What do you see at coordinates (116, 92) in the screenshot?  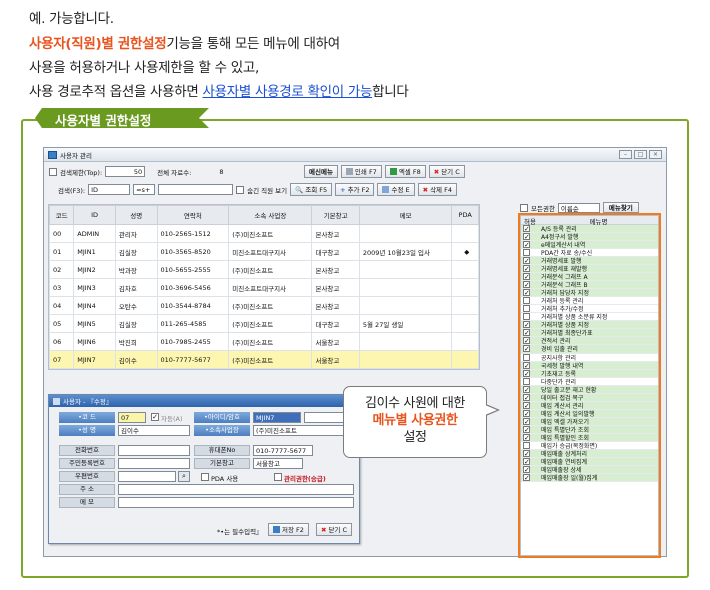 I see `intro-line-4-pre: 사용 경로추적 옵션을 사용하면` at bounding box center [116, 92].